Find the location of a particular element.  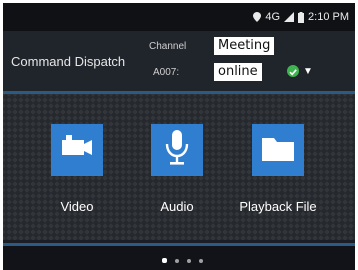

status-selector: online is located at coordinates (238, 72).